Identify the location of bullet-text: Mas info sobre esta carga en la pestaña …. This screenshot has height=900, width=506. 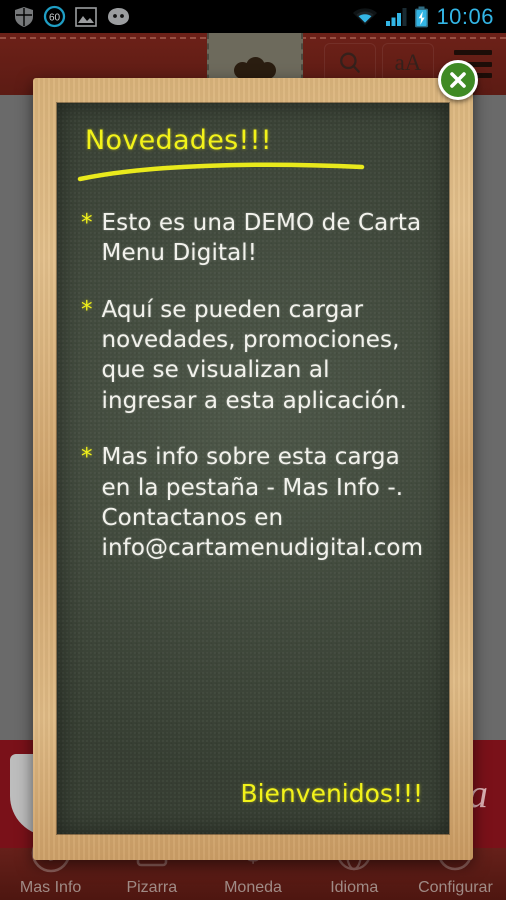
(262, 503).